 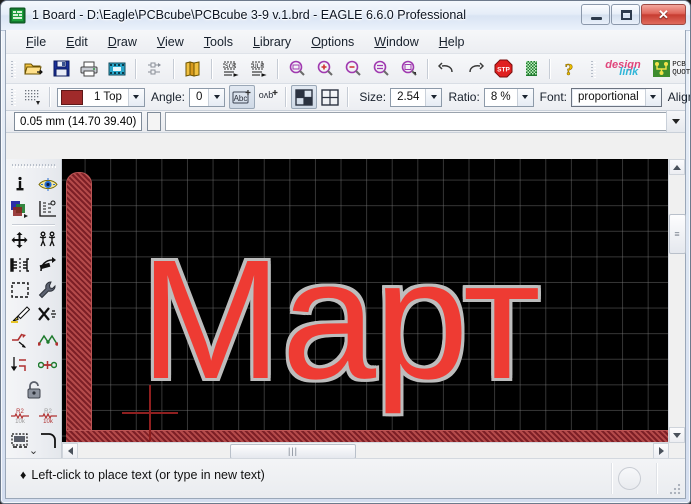 What do you see at coordinates (13, 69) in the screenshot?
I see `toolbar-grip` at bounding box center [13, 69].